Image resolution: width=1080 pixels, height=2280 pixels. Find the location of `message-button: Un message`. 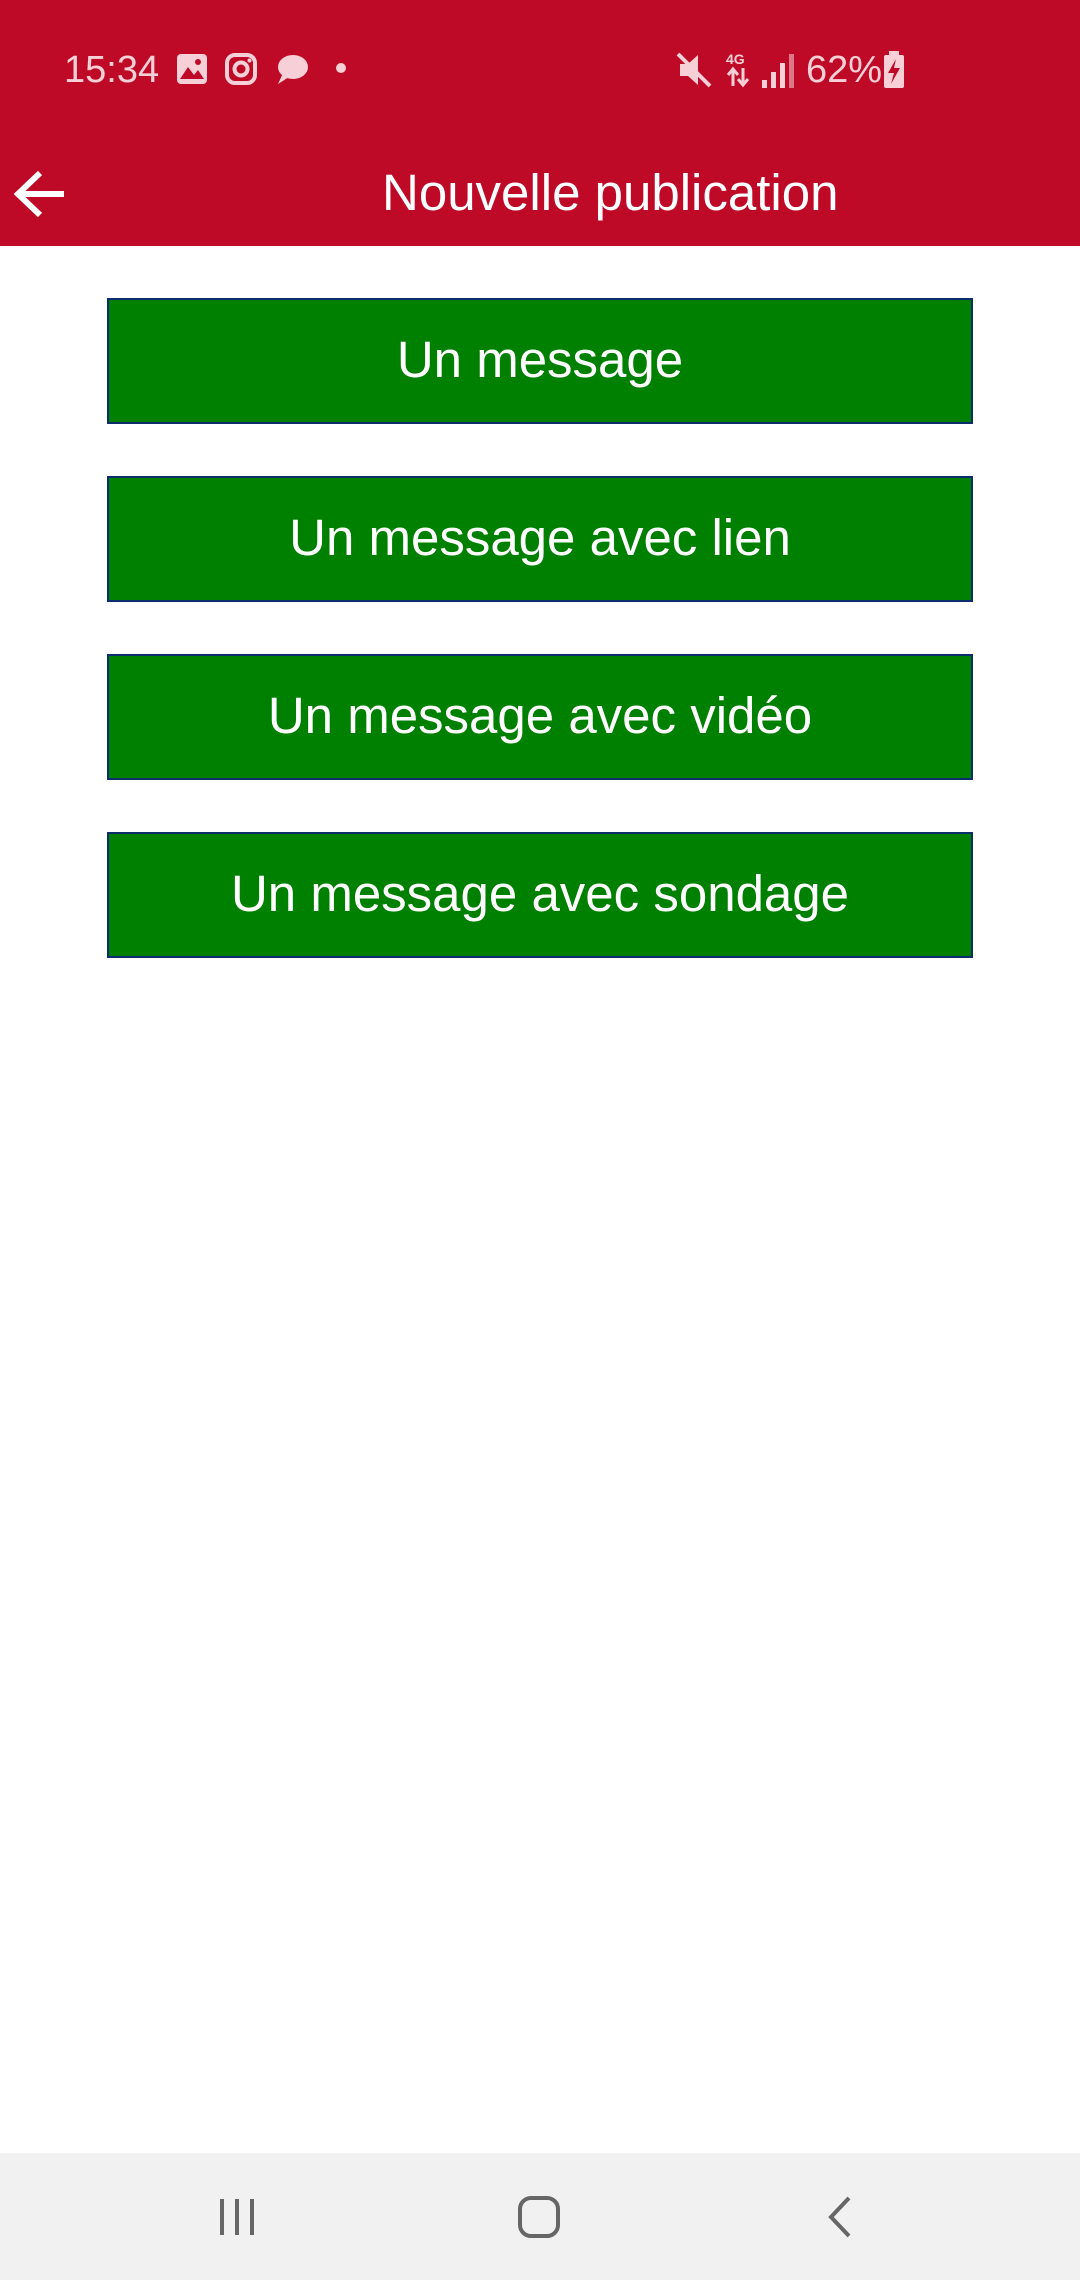

message-button: Un message is located at coordinates (540, 361).